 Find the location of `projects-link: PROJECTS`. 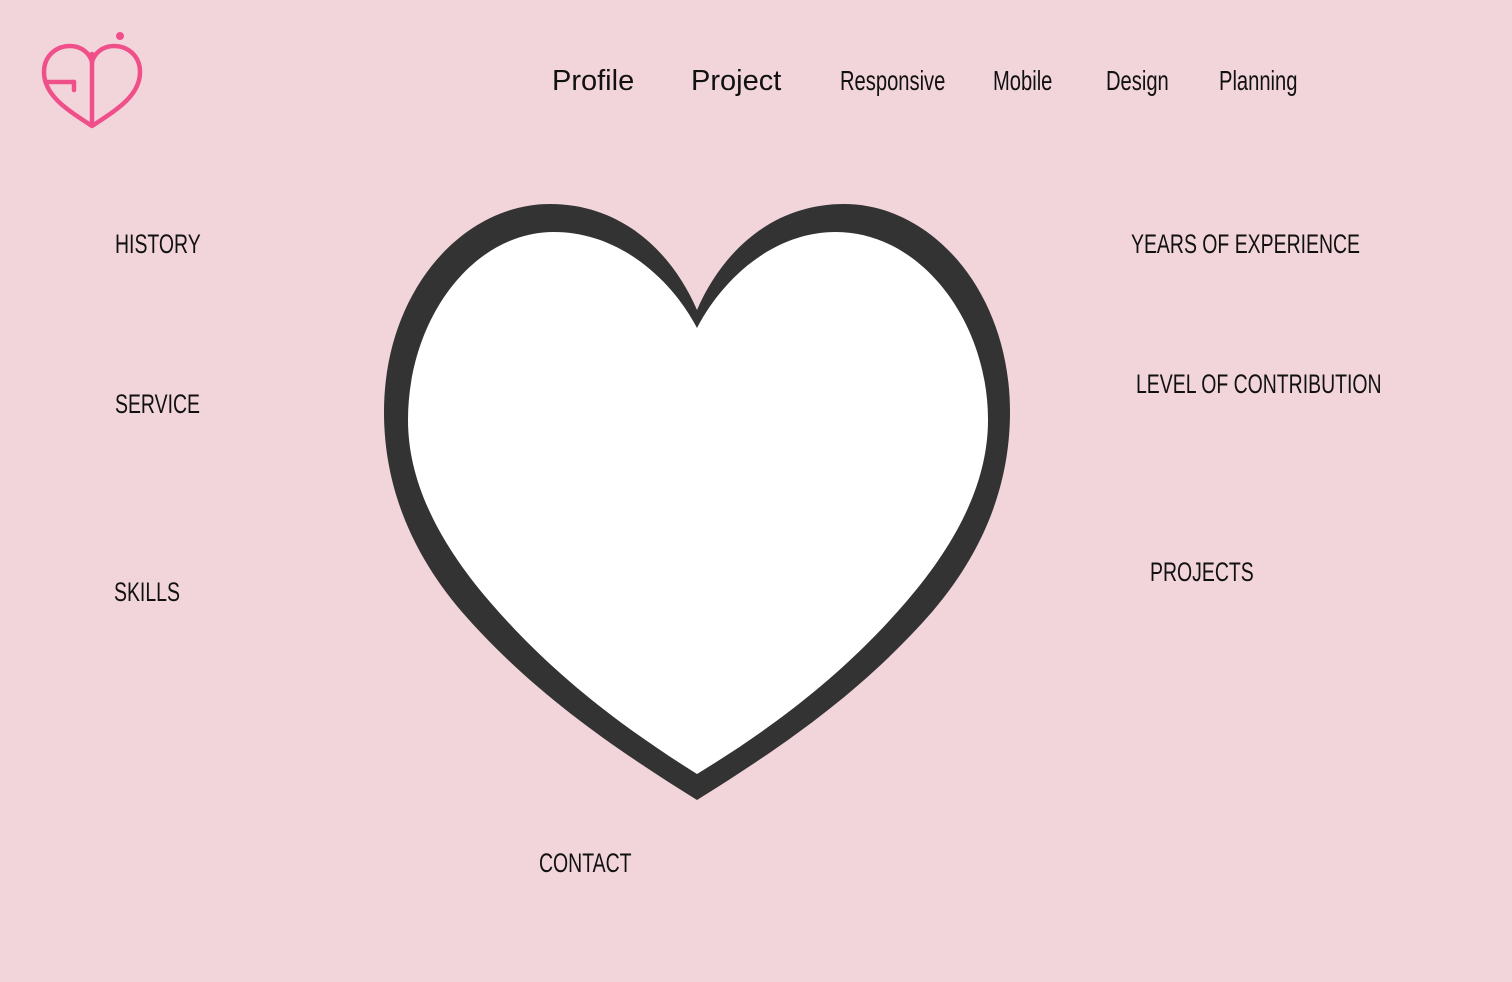

projects-link: PROJECTS is located at coordinates (1202, 572).